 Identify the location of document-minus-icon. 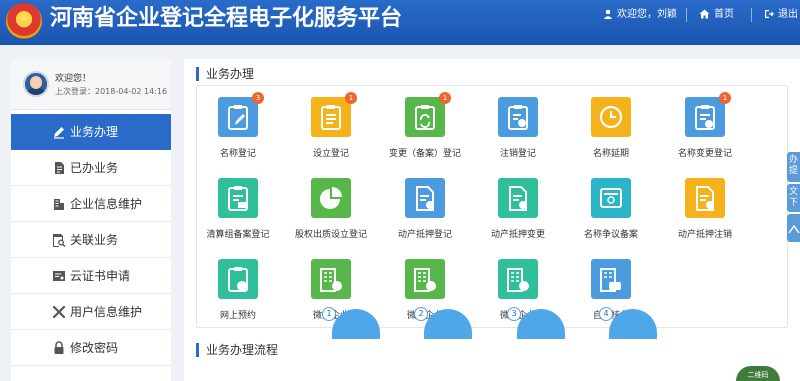
(518, 198).